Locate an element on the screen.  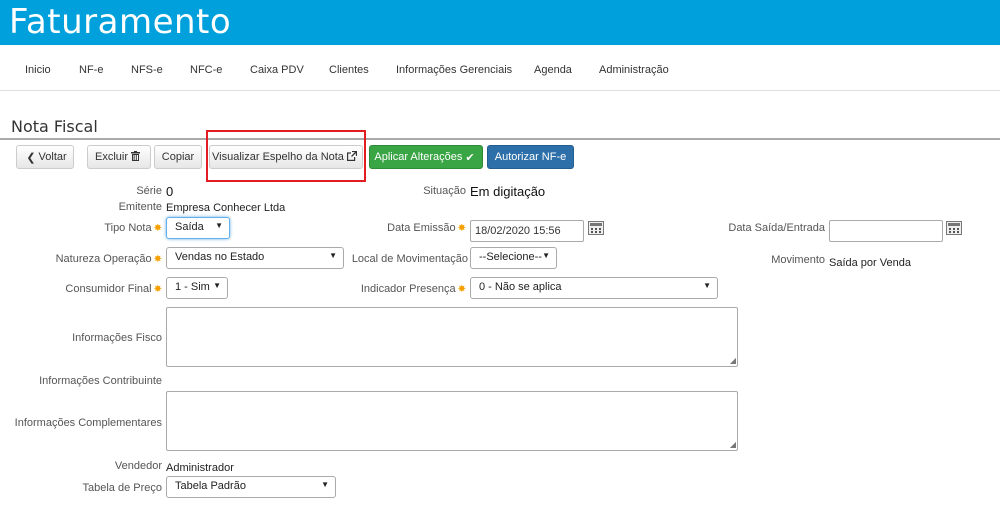
tipo-nota-label-text: Tipo Nota is located at coordinates (128, 228).